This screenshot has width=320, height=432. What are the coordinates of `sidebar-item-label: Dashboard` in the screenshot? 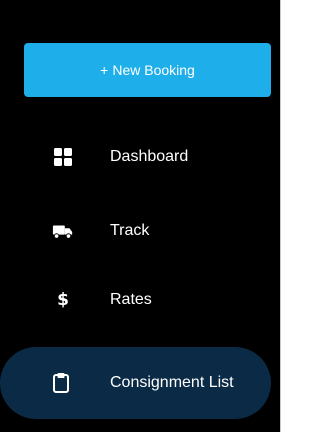 It's located at (149, 156).